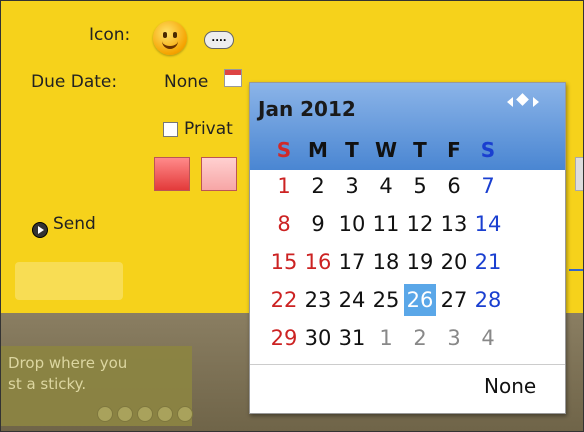  Describe the element at coordinates (407, 364) in the screenshot. I see `calendar-divider` at that location.